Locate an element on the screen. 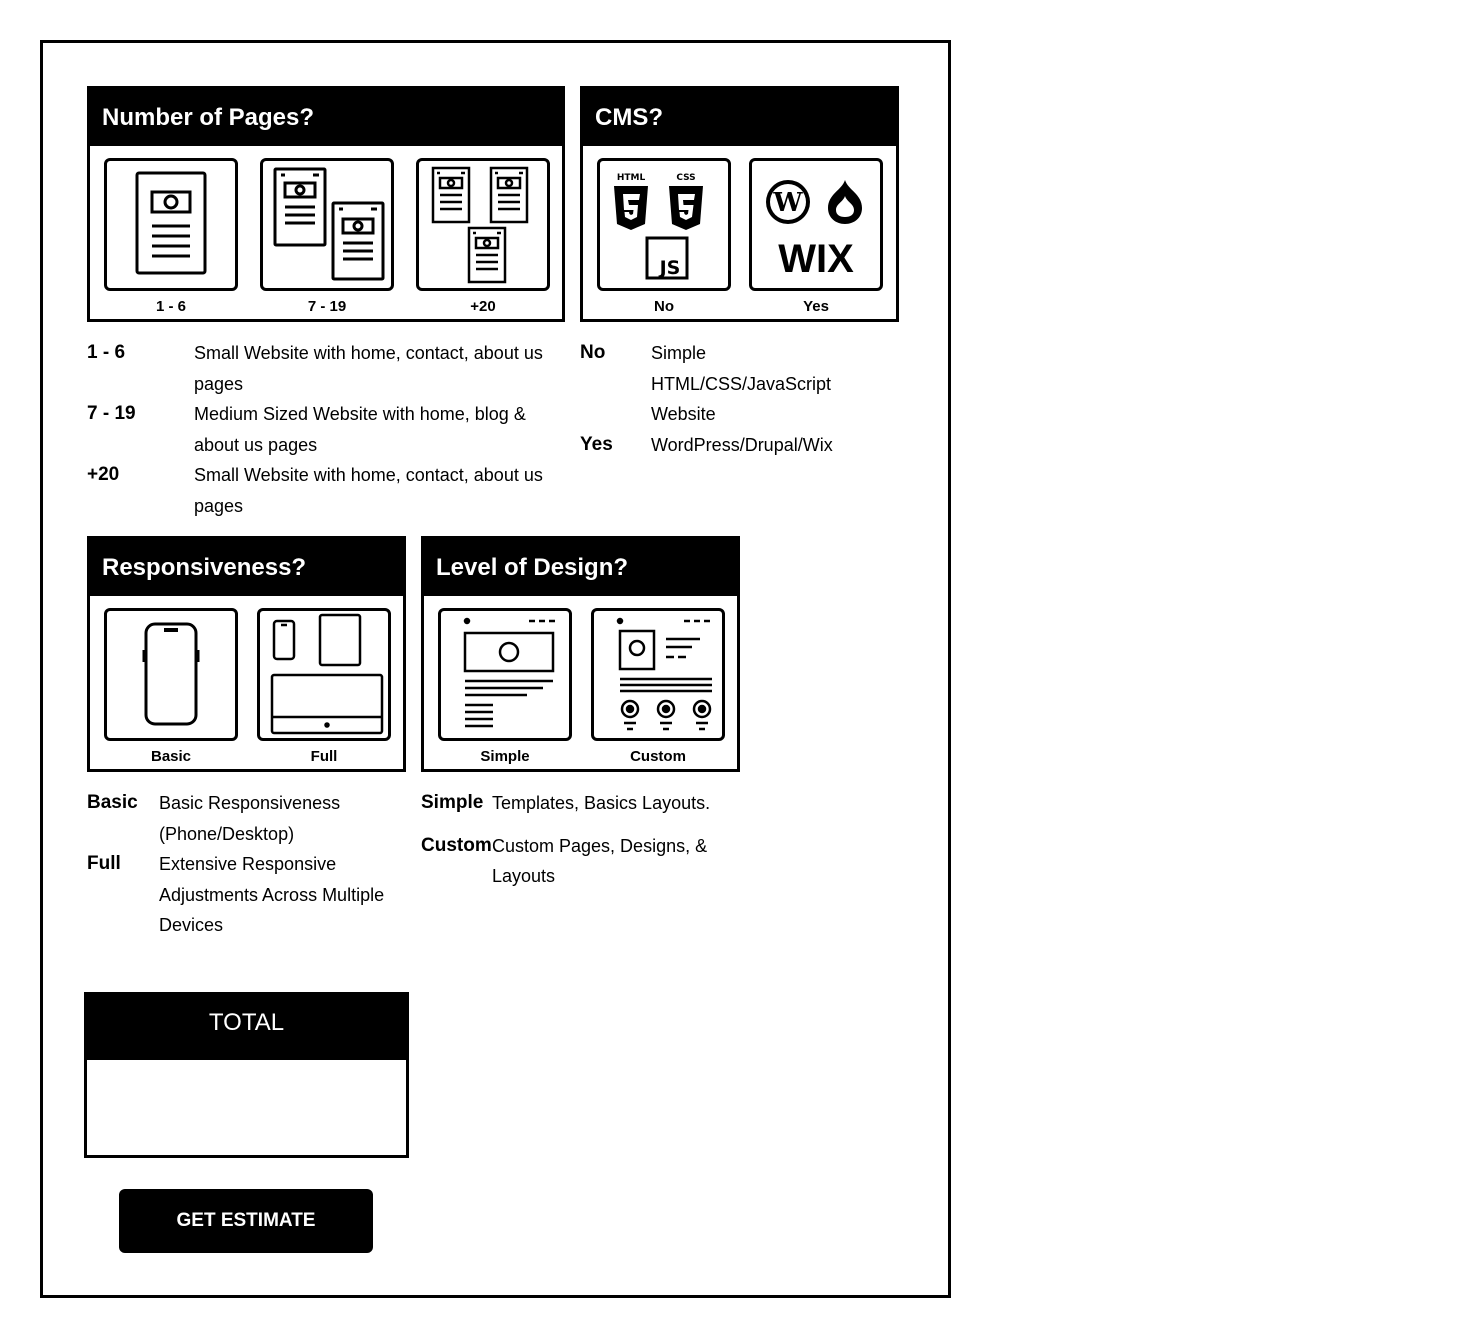 The width and height of the screenshot is (1472, 1338). multi-device-icon is located at coordinates (324, 674).